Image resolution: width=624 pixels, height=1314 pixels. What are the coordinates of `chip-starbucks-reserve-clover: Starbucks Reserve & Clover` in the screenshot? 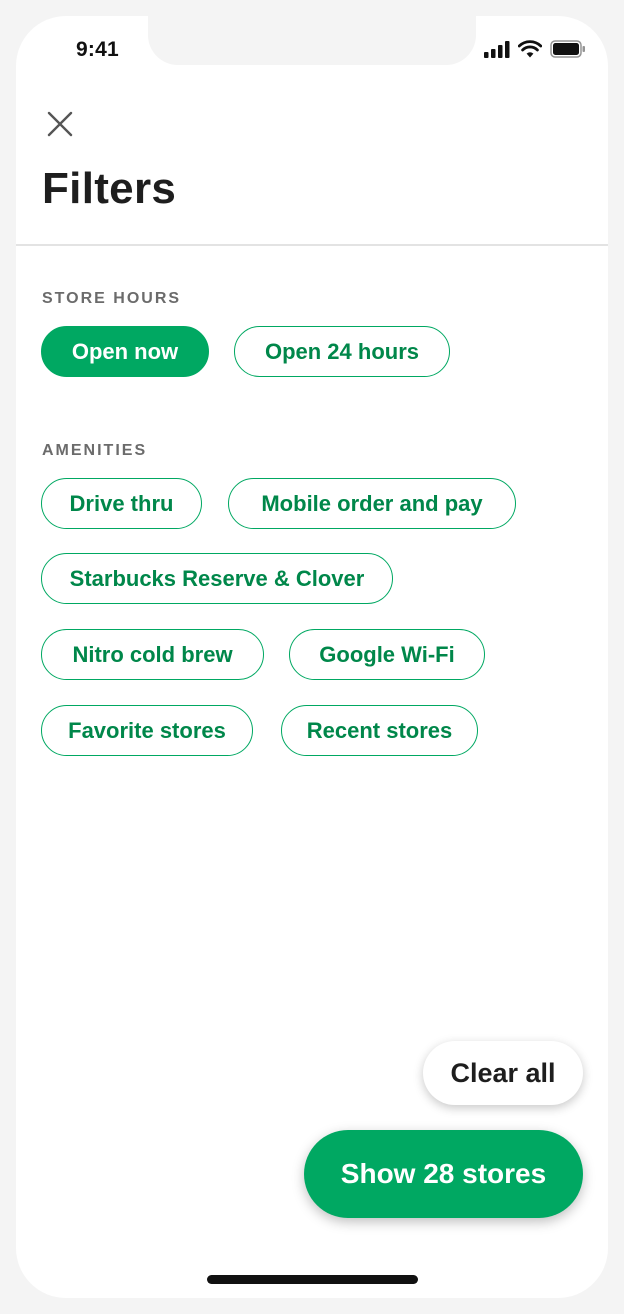 It's located at (217, 578).